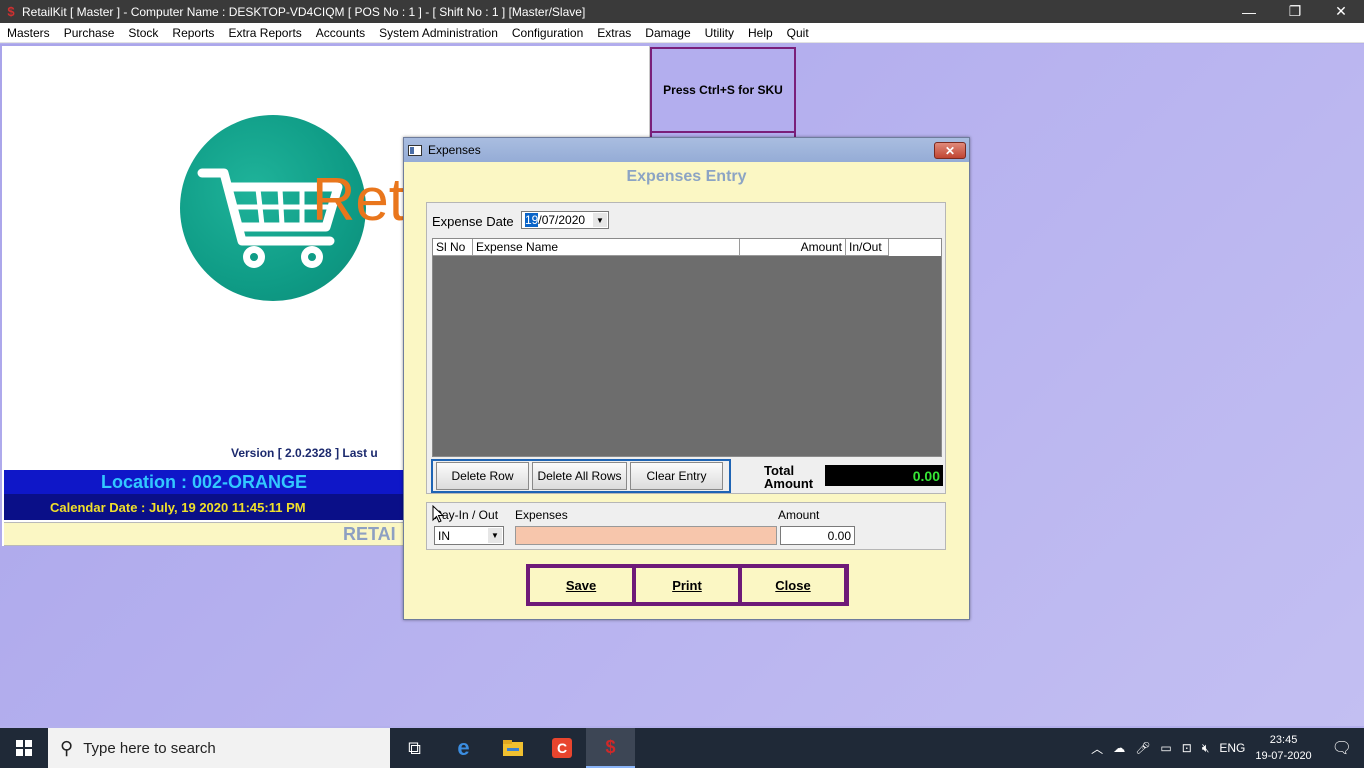 This screenshot has width=1364, height=768. I want to click on expense-date-picker: 19 /07/2020 ▼, so click(565, 220).